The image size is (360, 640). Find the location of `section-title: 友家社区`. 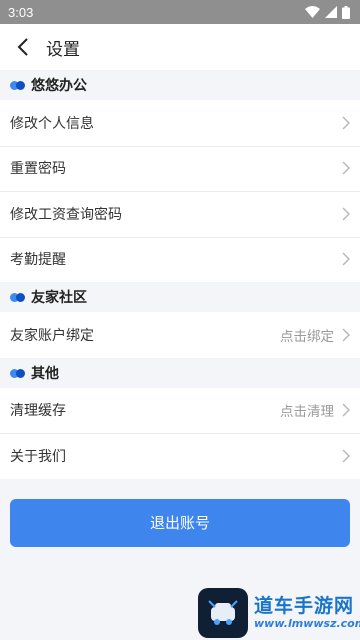

section-title: 友家社区 is located at coordinates (59, 298).